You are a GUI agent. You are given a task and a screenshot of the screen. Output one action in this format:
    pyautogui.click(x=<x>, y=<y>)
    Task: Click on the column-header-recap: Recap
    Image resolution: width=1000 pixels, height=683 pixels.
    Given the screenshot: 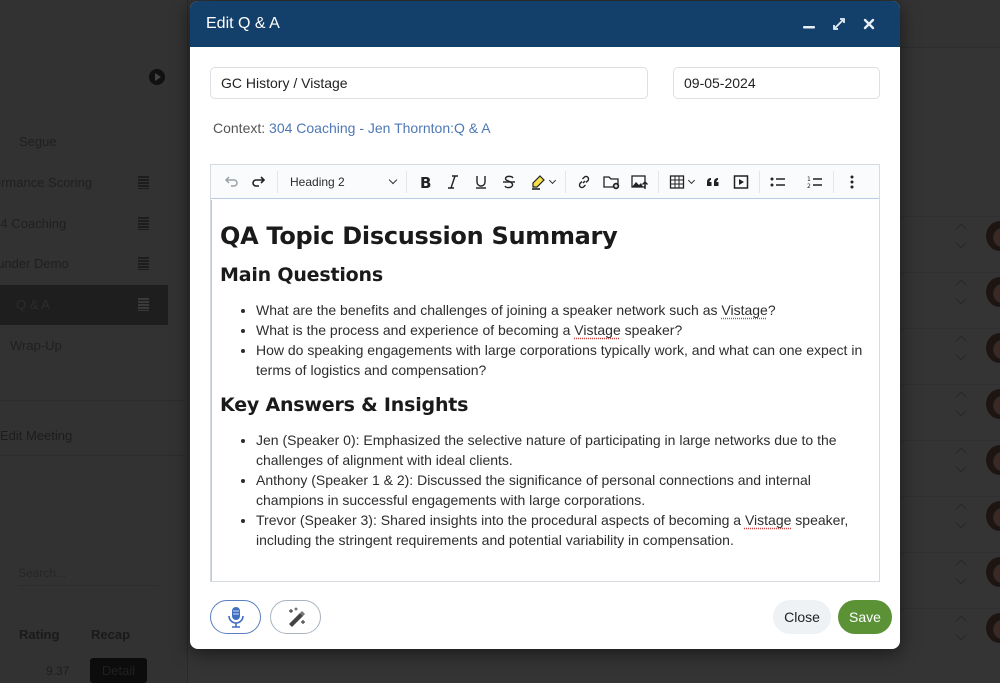 What is the action you would take?
    pyautogui.click(x=111, y=634)
    